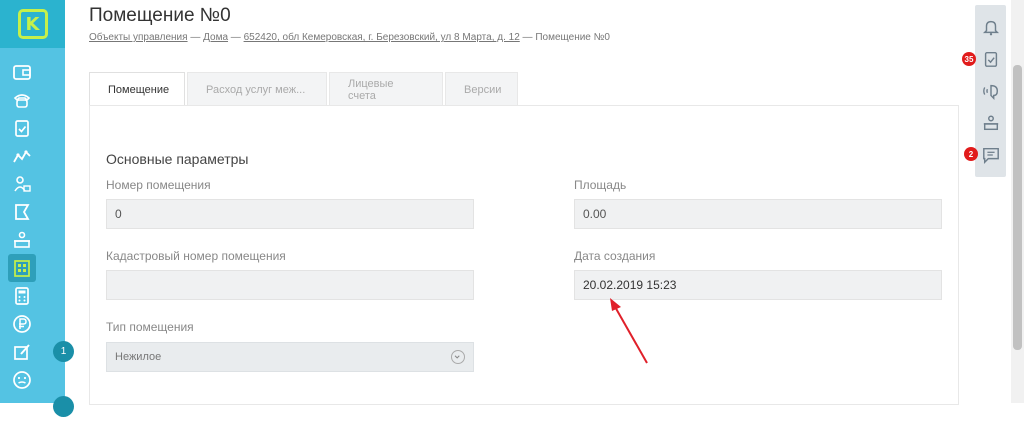  I want to click on messages-count-badge: 2, so click(971, 154).